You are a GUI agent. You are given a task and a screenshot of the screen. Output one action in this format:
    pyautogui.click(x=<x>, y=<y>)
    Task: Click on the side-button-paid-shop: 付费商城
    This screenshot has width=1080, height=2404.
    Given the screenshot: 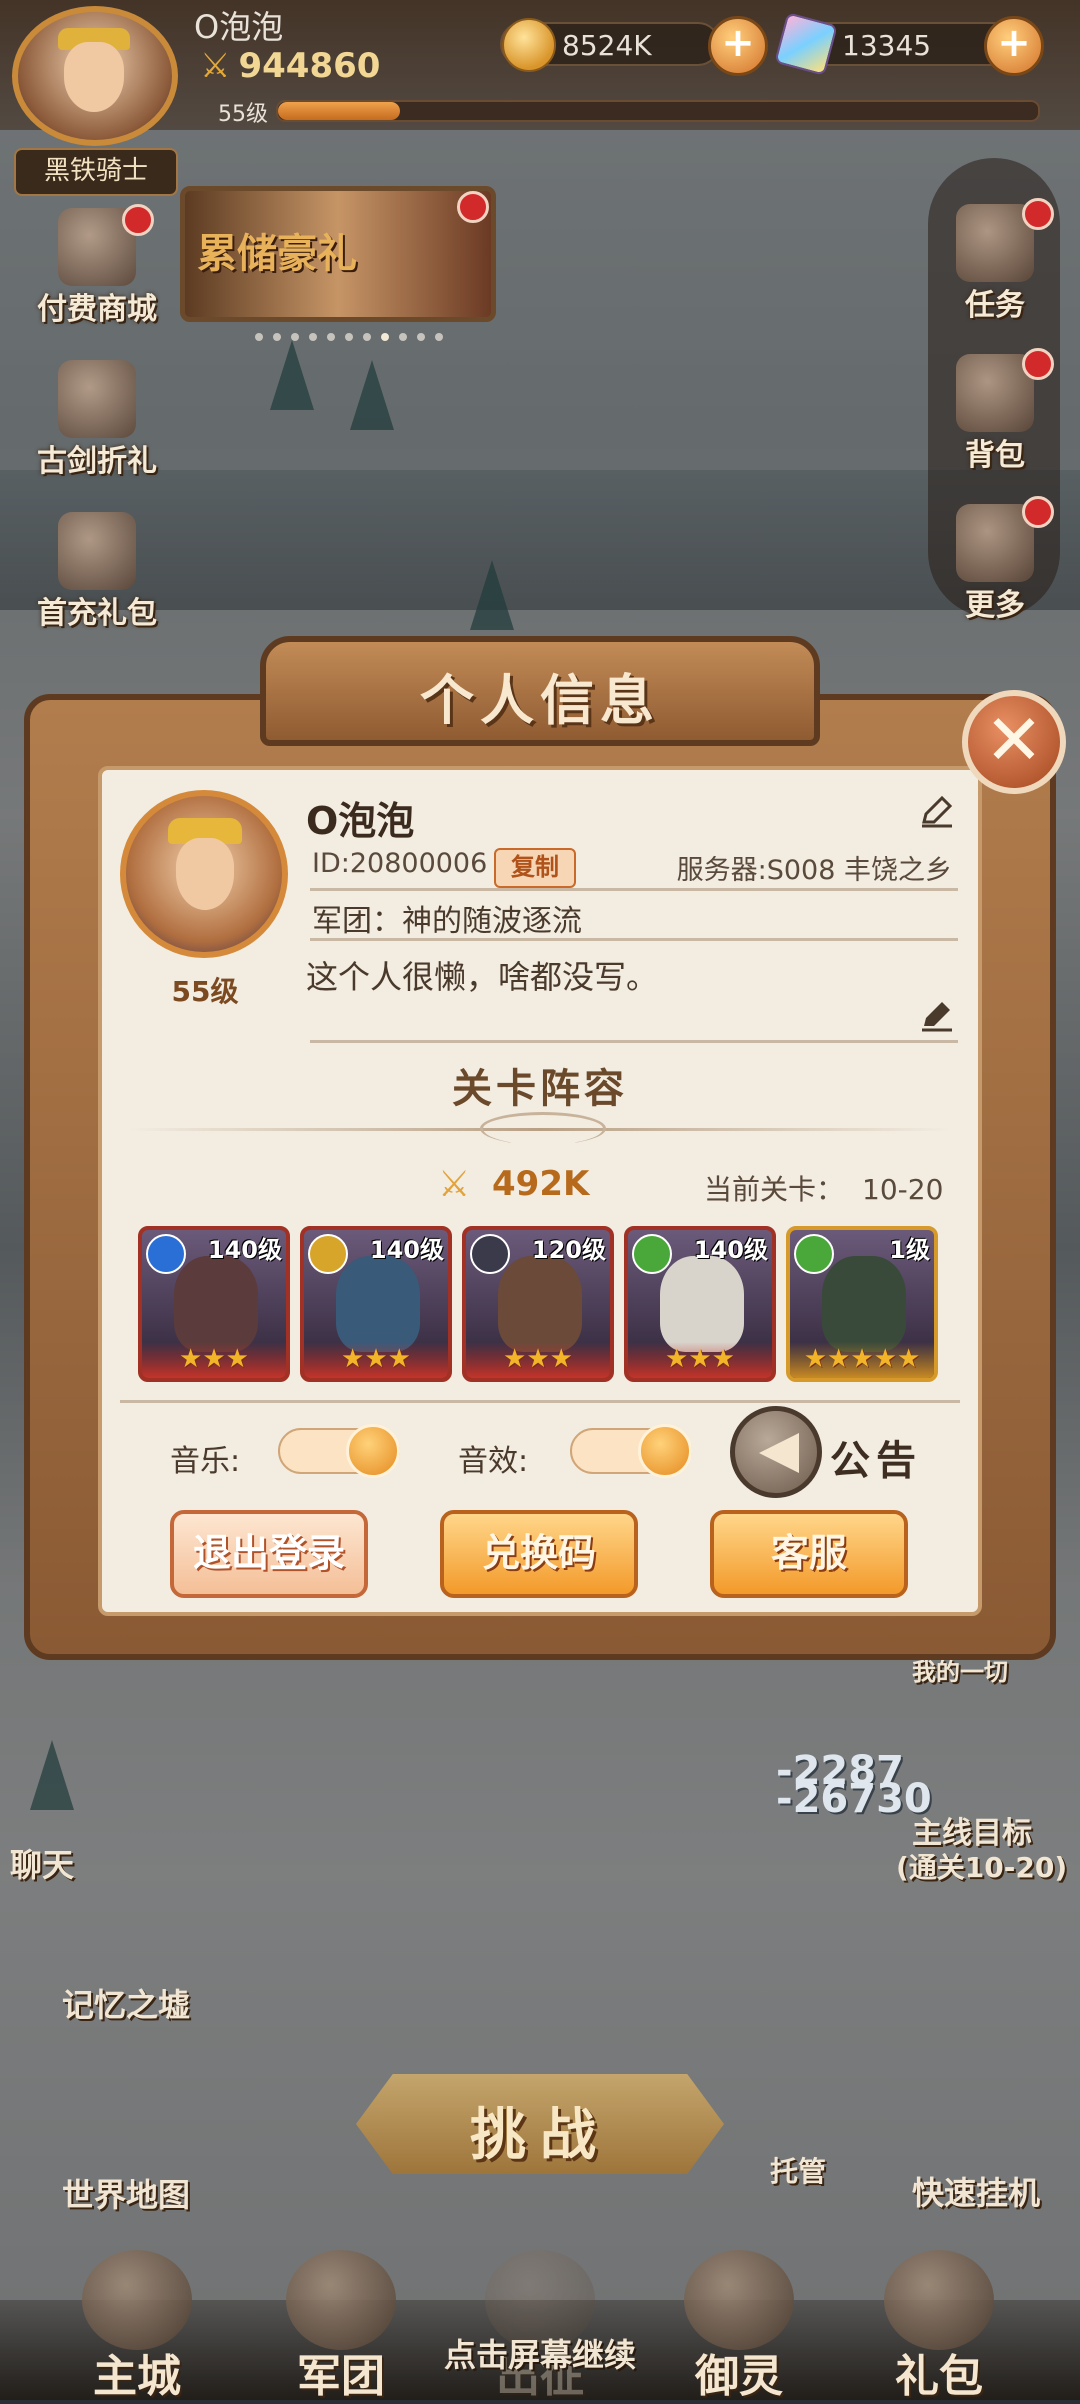 What is the action you would take?
    pyautogui.click(x=97, y=270)
    